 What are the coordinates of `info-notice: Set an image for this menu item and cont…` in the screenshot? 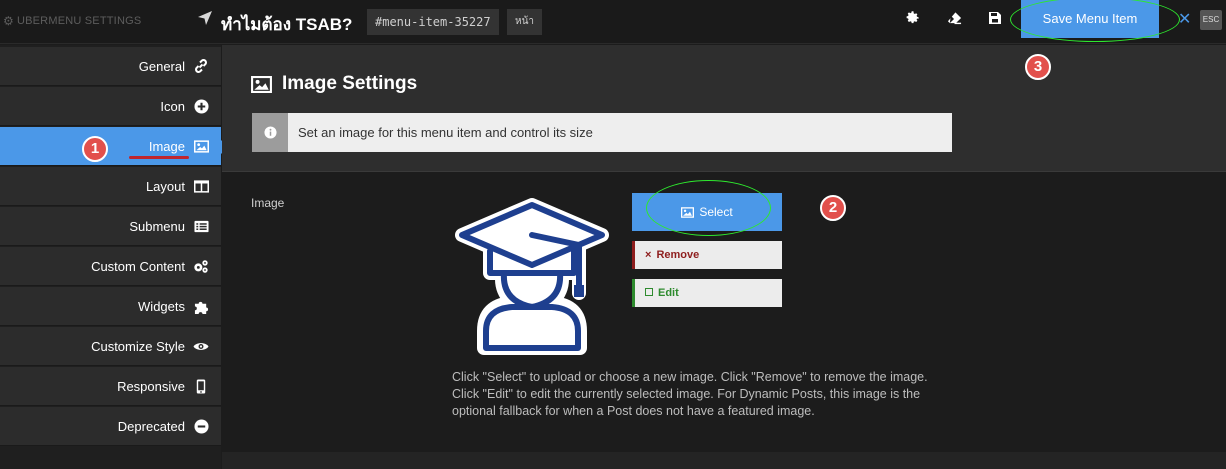 It's located at (602, 132).